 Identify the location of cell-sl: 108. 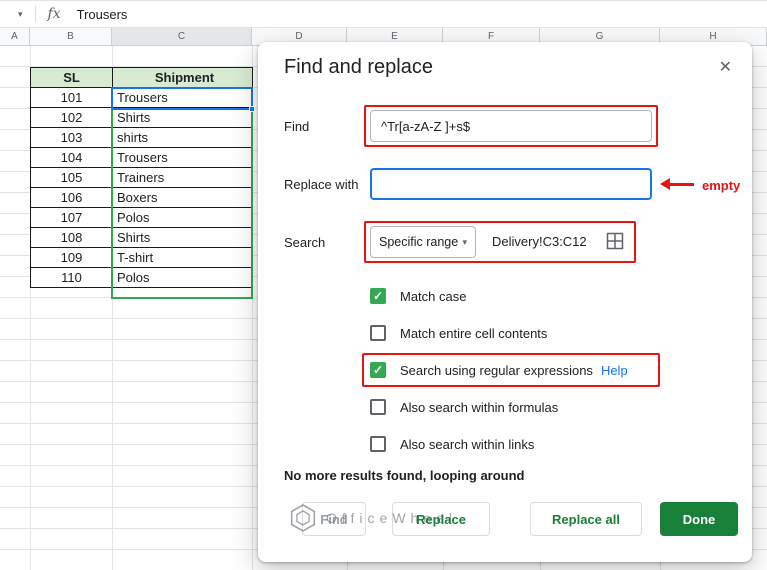
(71, 237).